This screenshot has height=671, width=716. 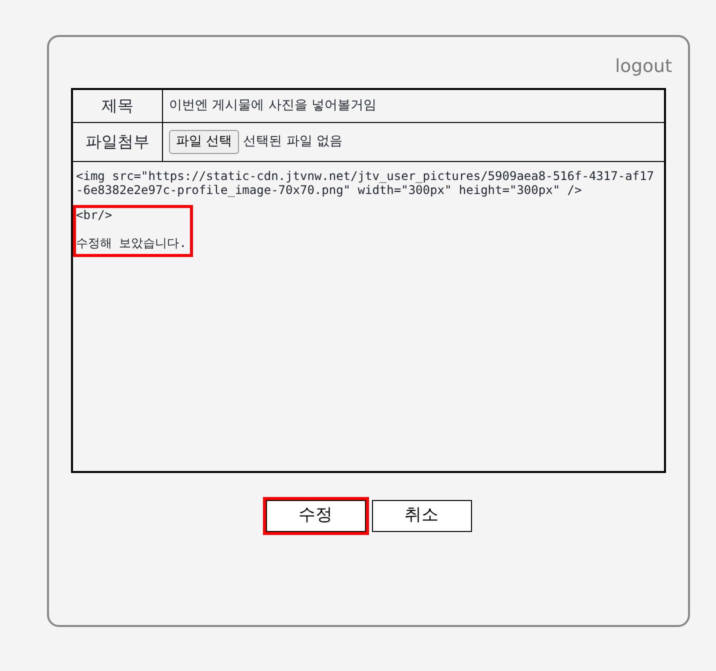 I want to click on content-line: <img src="https://static-cdn.jtvnw.net/jtv_user_pictures/5909aea8-516f-4317-af17-6e8382e2e97c-profile_image-70x70.png" width="300px" height="300px" />, so click(x=365, y=183).